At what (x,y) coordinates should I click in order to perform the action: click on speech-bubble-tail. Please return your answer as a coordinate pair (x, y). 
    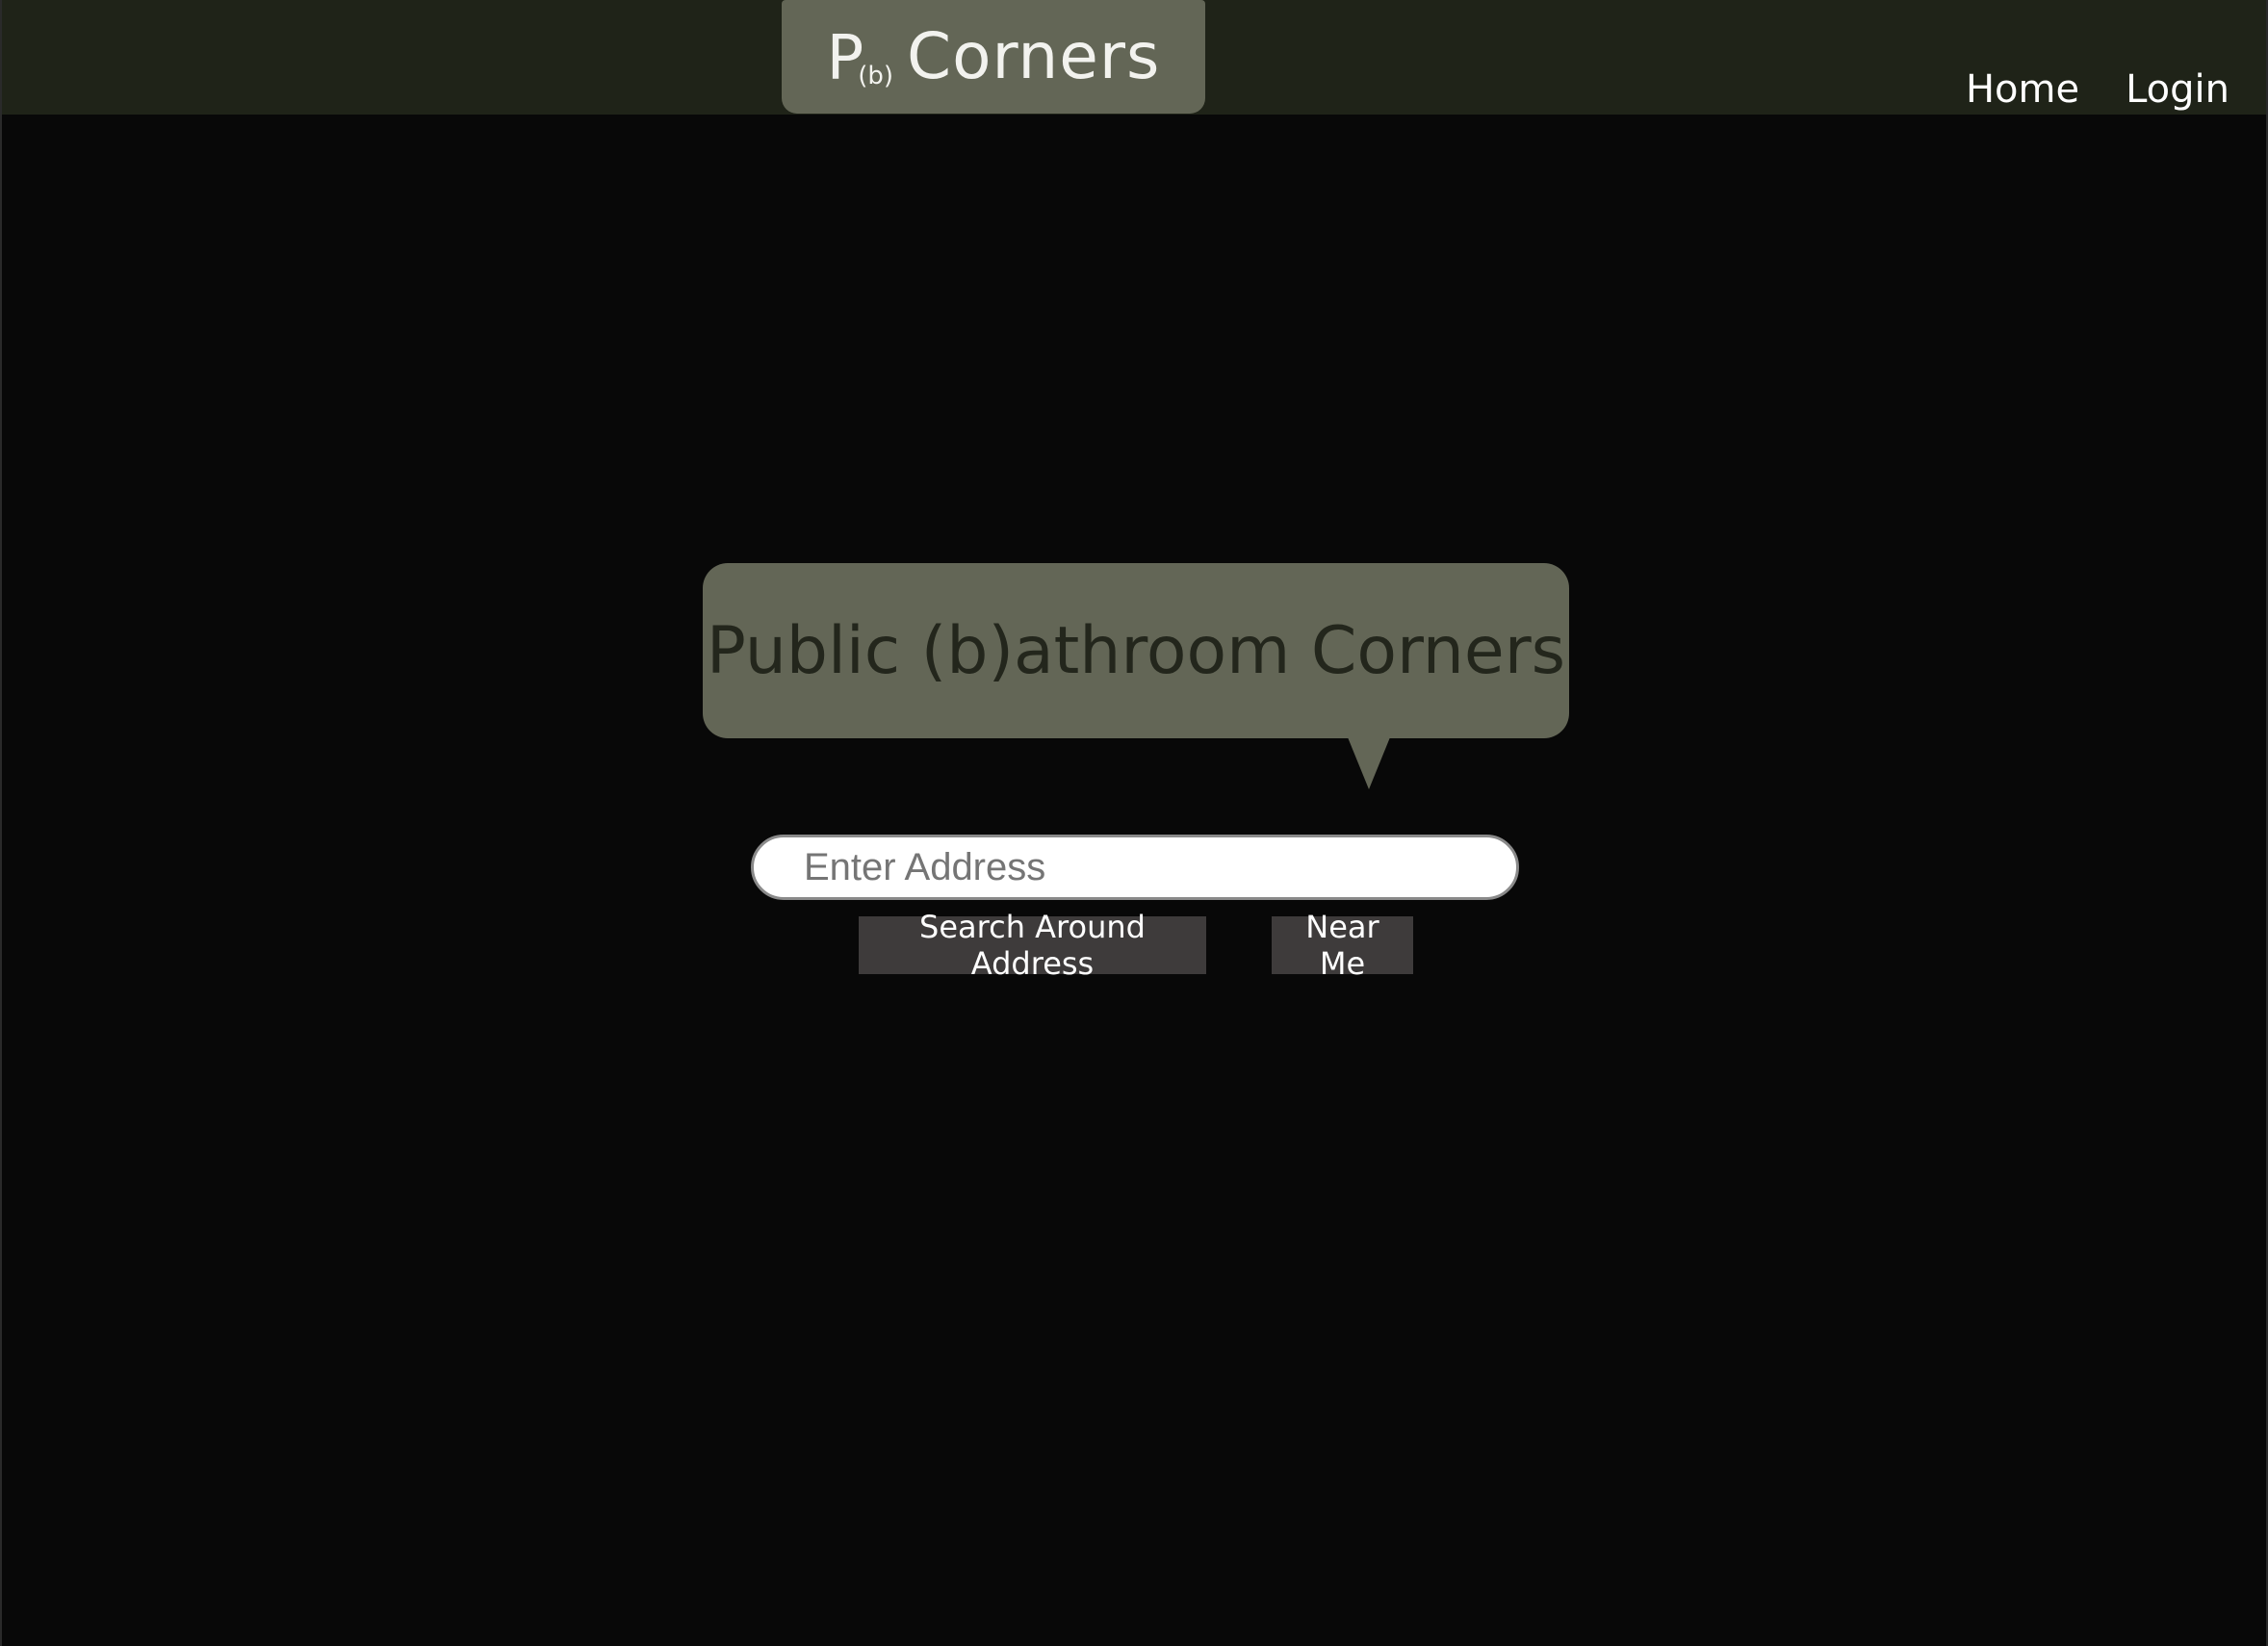
    Looking at the image, I should click on (1369, 763).